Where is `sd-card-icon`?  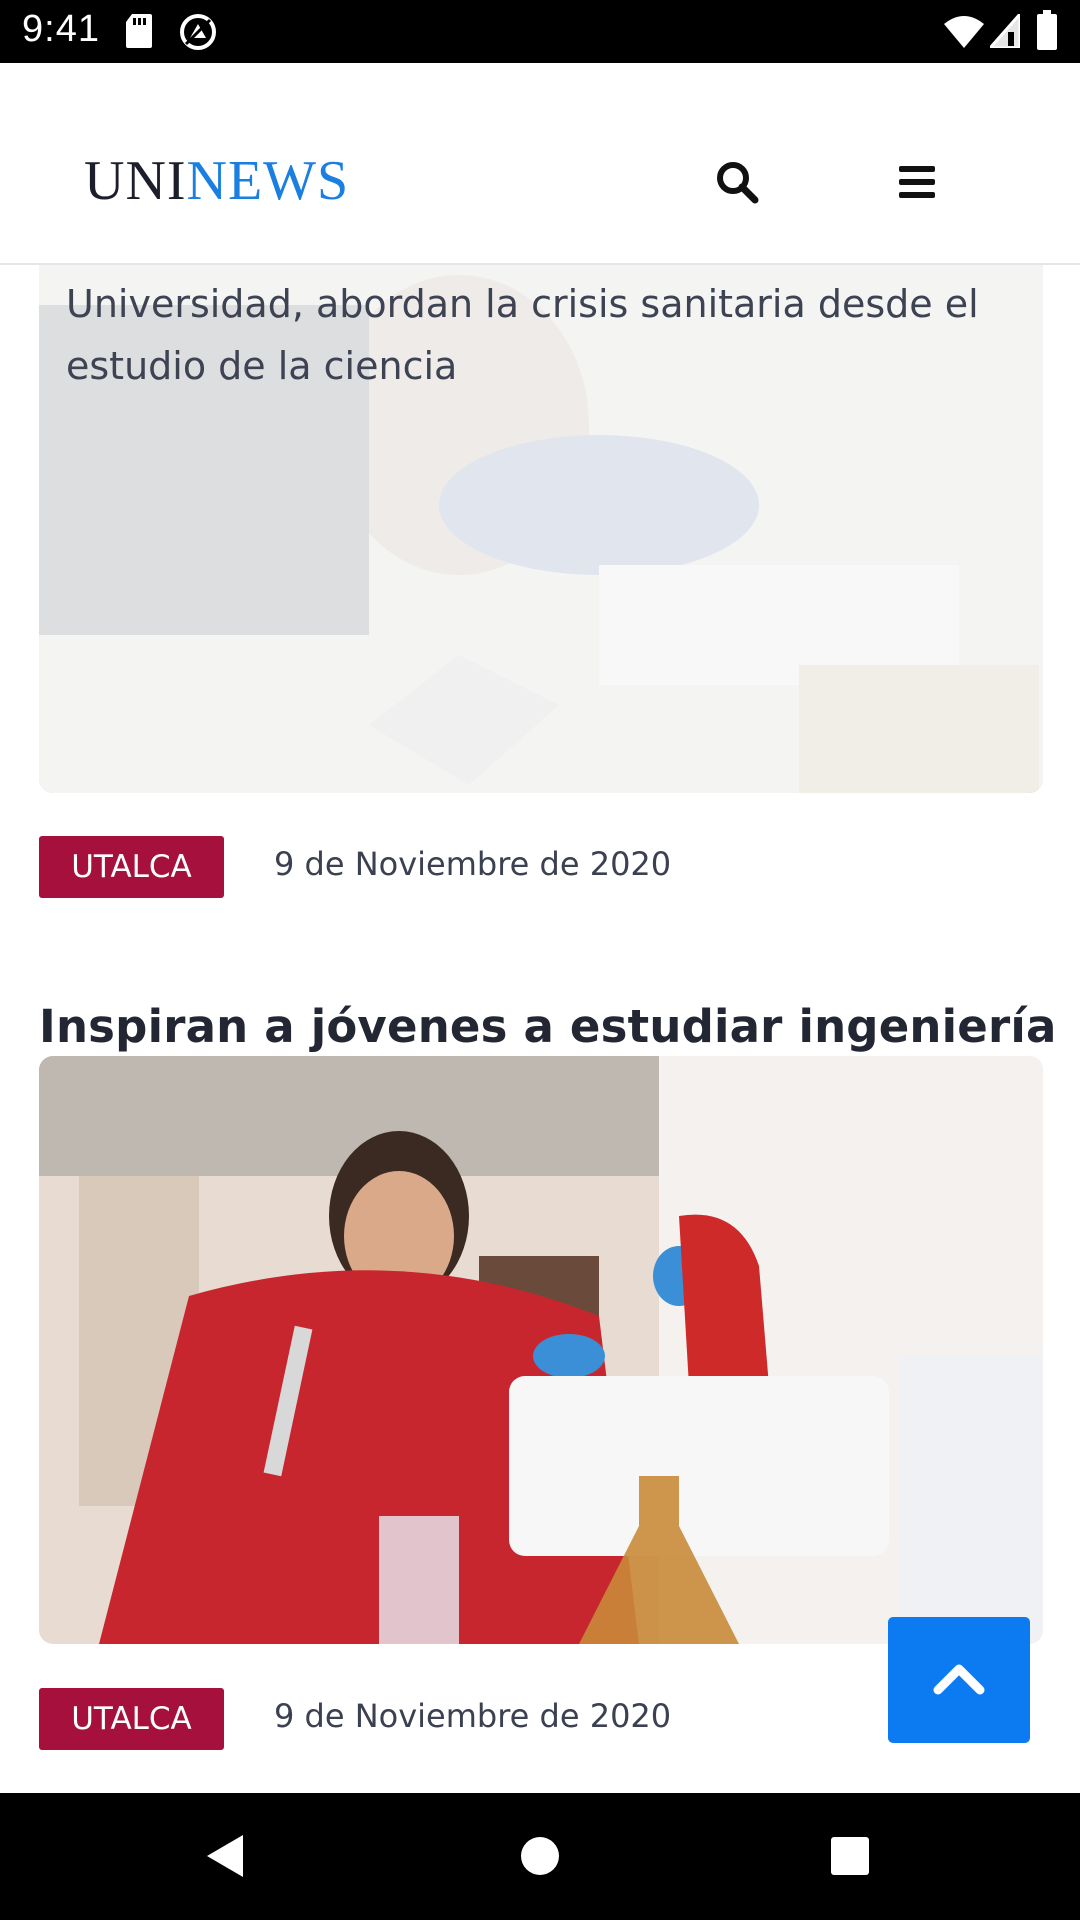
sd-card-icon is located at coordinates (139, 33).